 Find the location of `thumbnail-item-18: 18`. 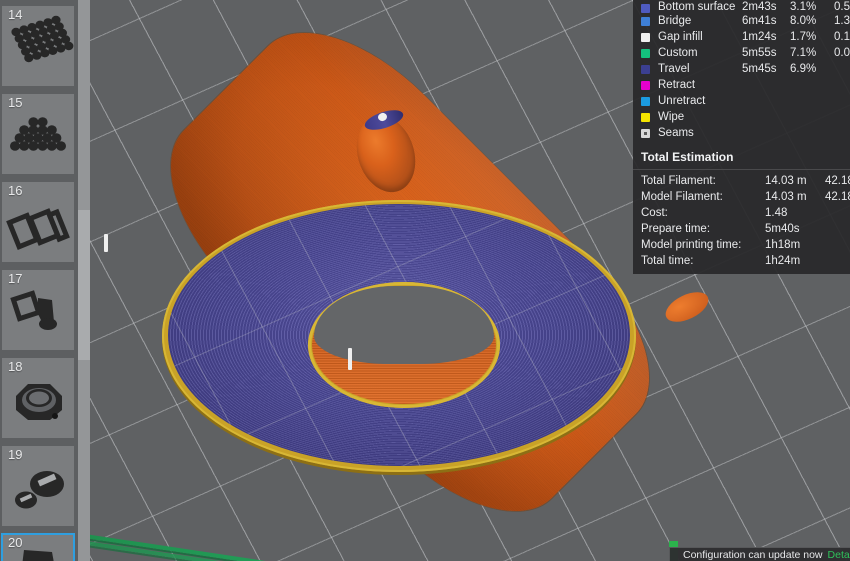

thumbnail-item-18: 18 is located at coordinates (38, 398).